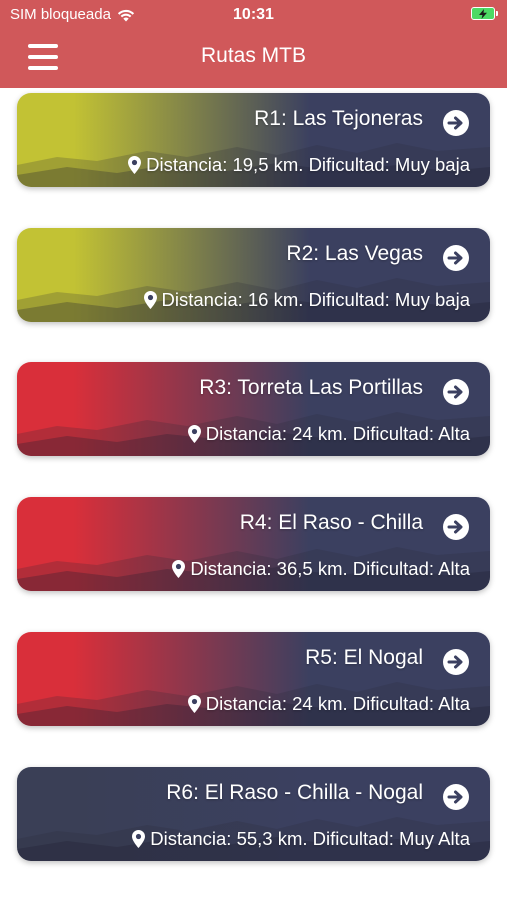 The height and width of the screenshot is (900, 507). I want to click on battery-charging-icon, so click(484, 13).